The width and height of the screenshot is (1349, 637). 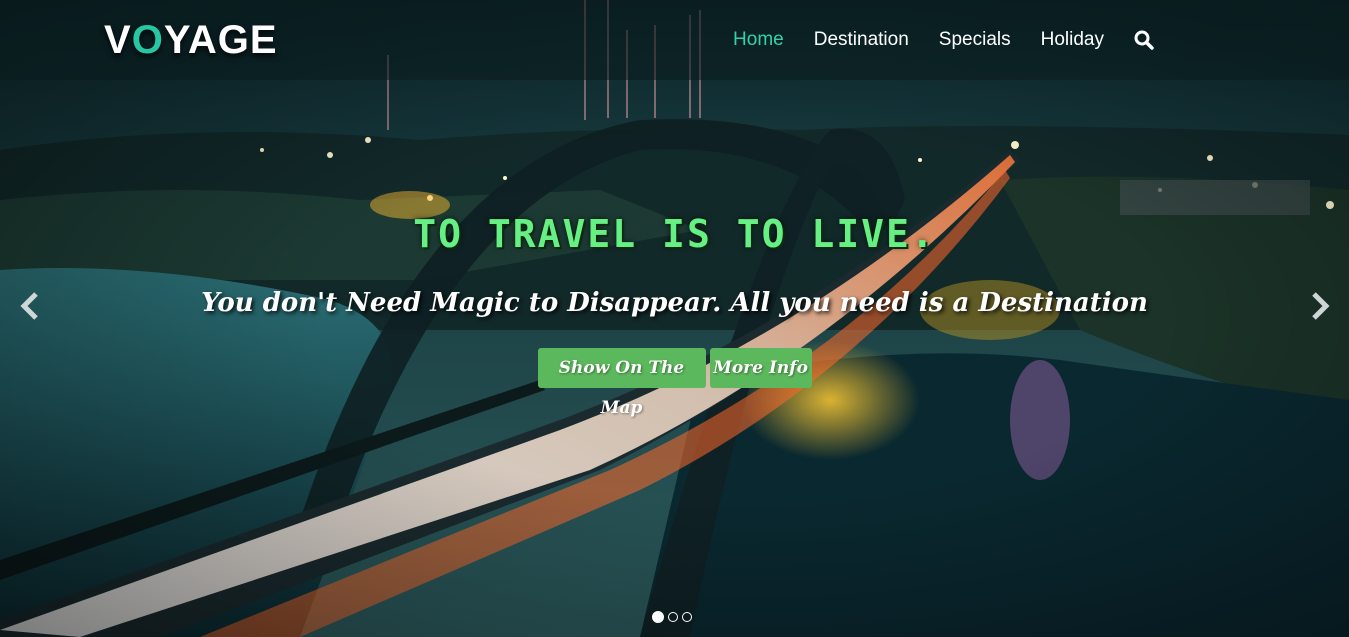 What do you see at coordinates (674, 40) in the screenshot?
I see `top-navbar: VOYAGE Home Destination Specials Holiday` at bounding box center [674, 40].